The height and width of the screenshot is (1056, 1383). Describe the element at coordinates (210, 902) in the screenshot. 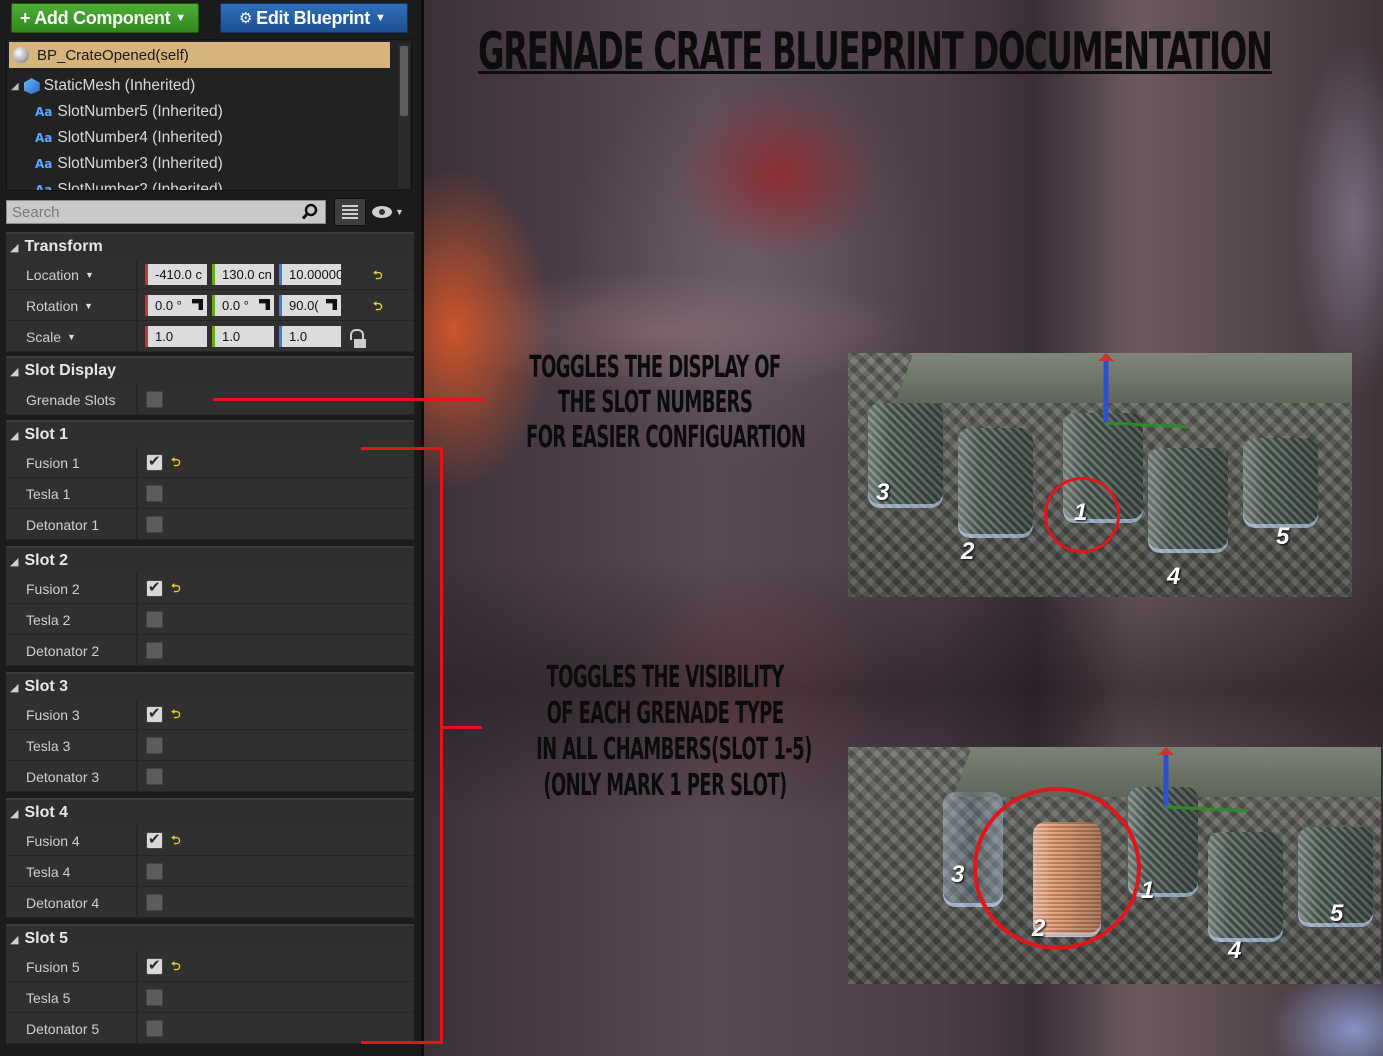

I see `property-row-detonator-4: Detonator 4` at that location.